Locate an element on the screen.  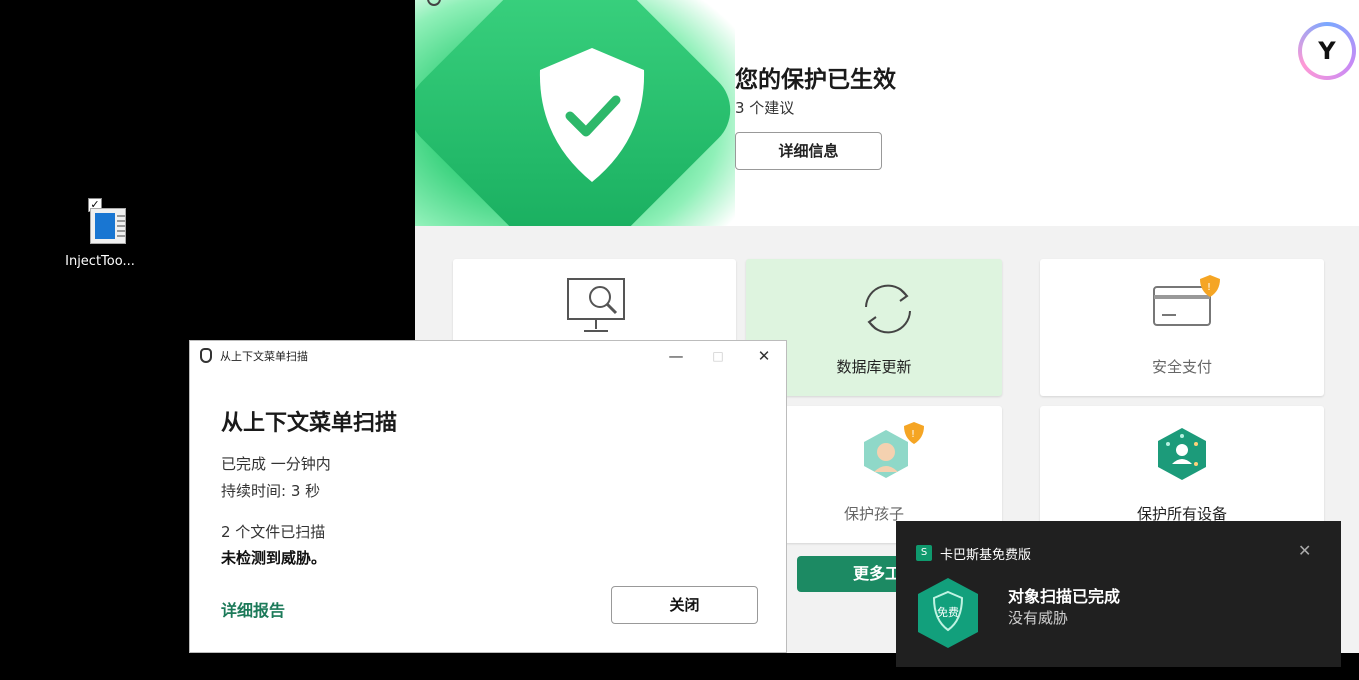
close-window-button: ✕ is located at coordinates (764, 356).